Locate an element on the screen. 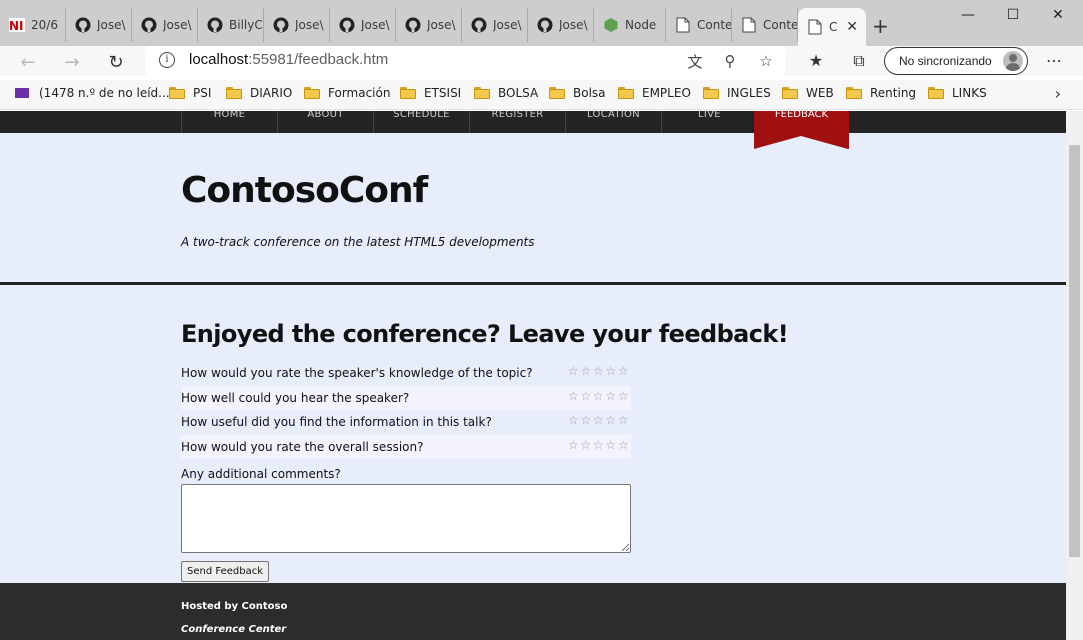  bookmark-label: Bolsa is located at coordinates (589, 93).